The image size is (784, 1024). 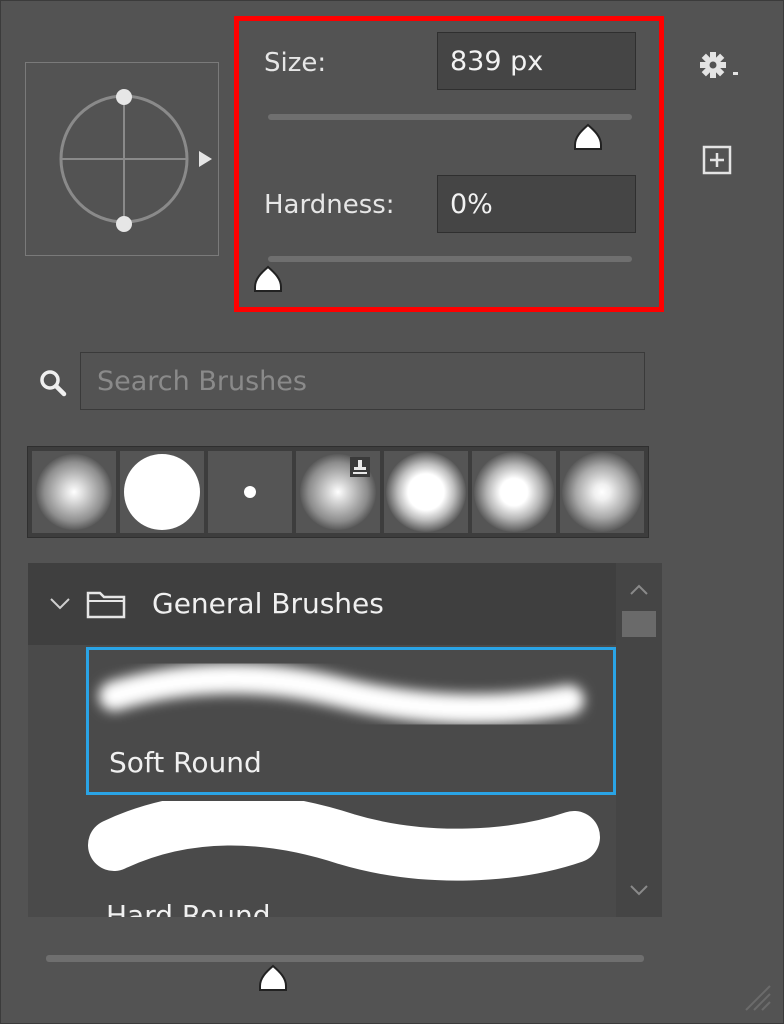 I want to click on brush-item-soft-round: Soft Round, so click(x=351, y=721).